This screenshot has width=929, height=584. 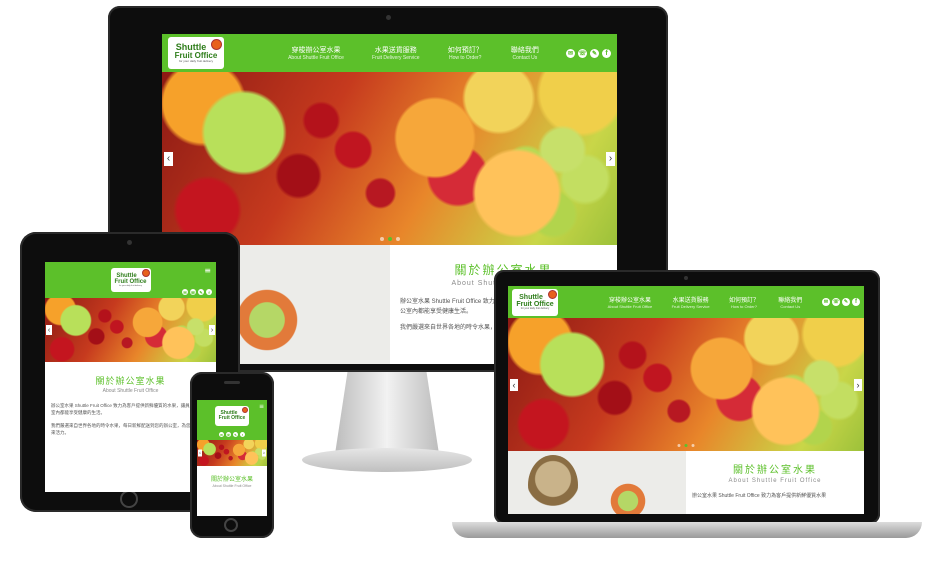 I want to click on phone-home-button, so click(x=231, y=525).